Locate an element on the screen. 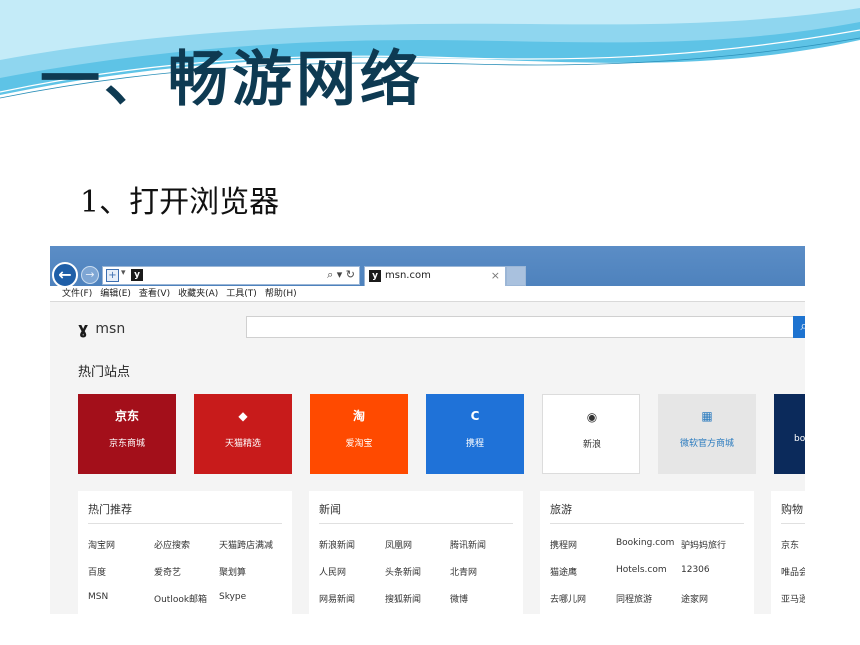  card-title: 旅游 is located at coordinates (561, 509).